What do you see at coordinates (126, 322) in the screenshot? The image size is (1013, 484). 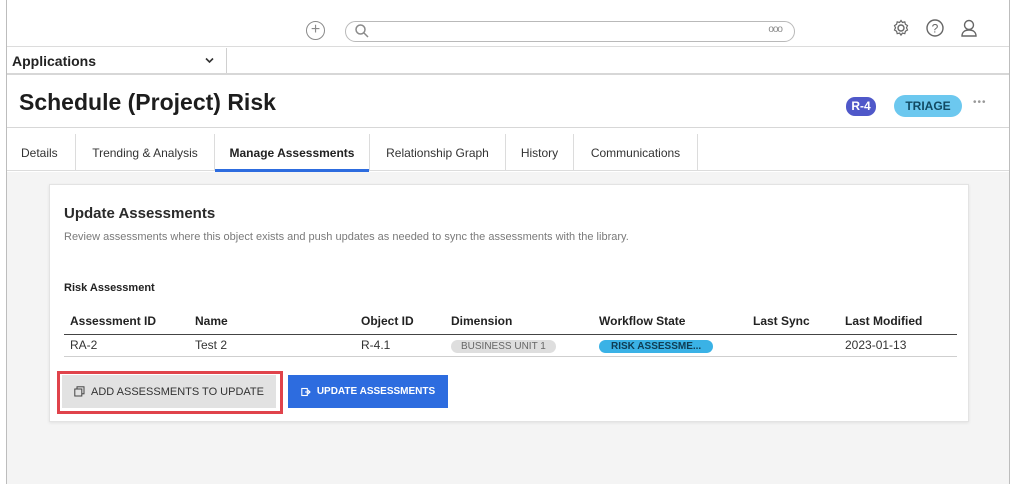 I see `column-header: Assessment ID` at bounding box center [126, 322].